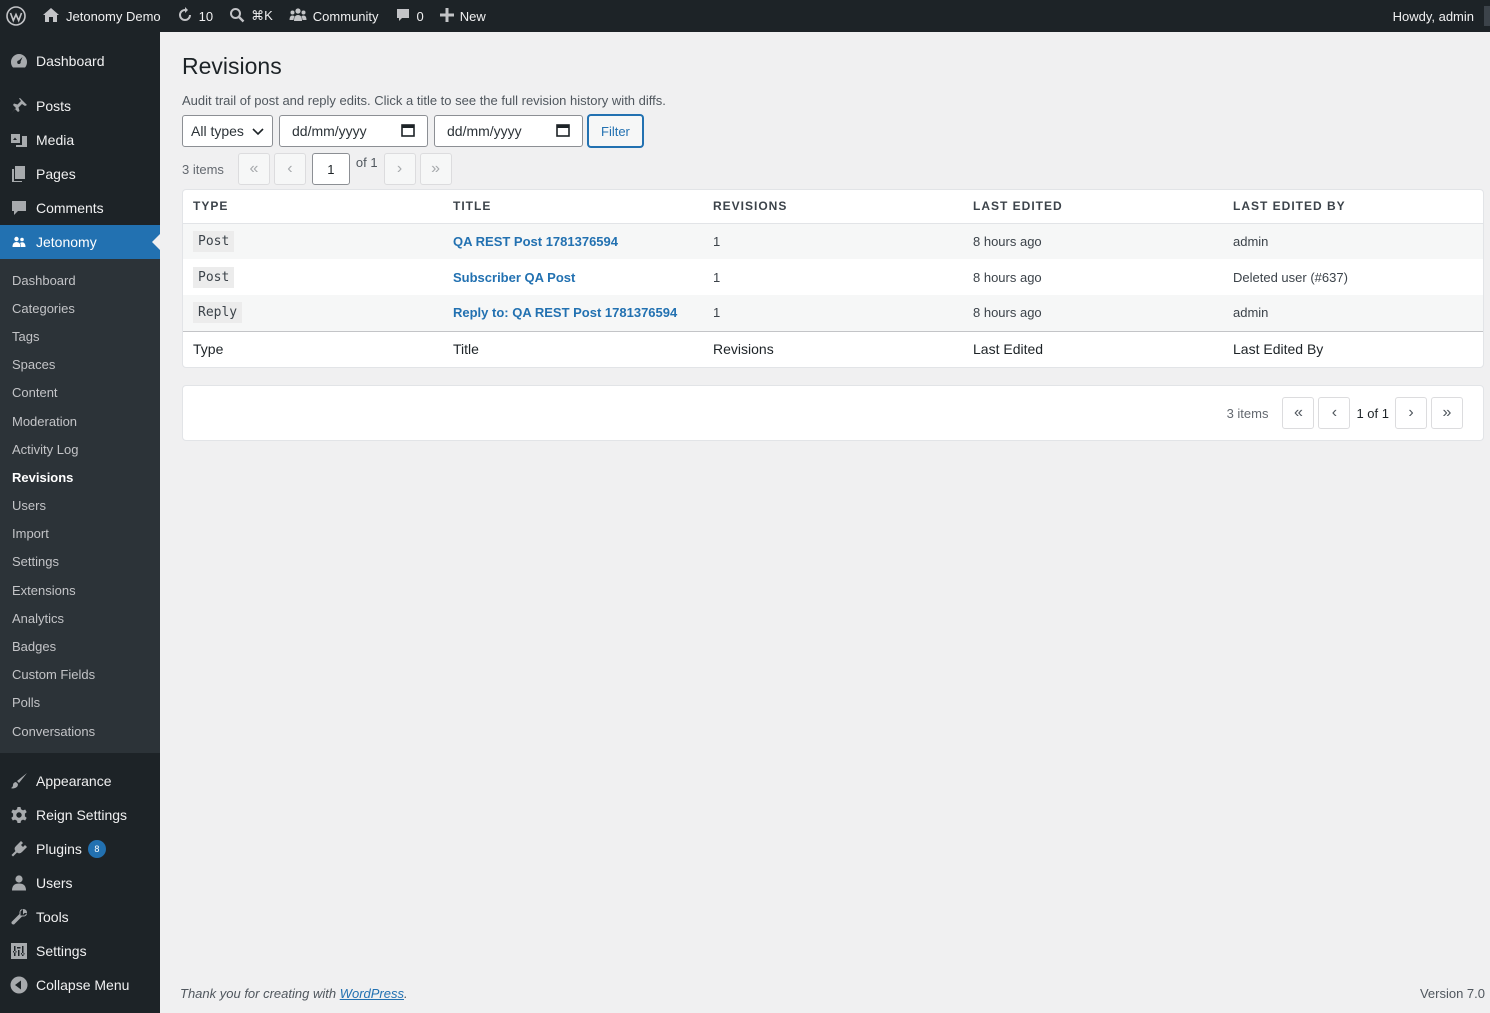 This screenshot has width=1490, height=1013. What do you see at coordinates (101, 16) in the screenshot?
I see `site-name-link: Jetonomy Demo` at bounding box center [101, 16].